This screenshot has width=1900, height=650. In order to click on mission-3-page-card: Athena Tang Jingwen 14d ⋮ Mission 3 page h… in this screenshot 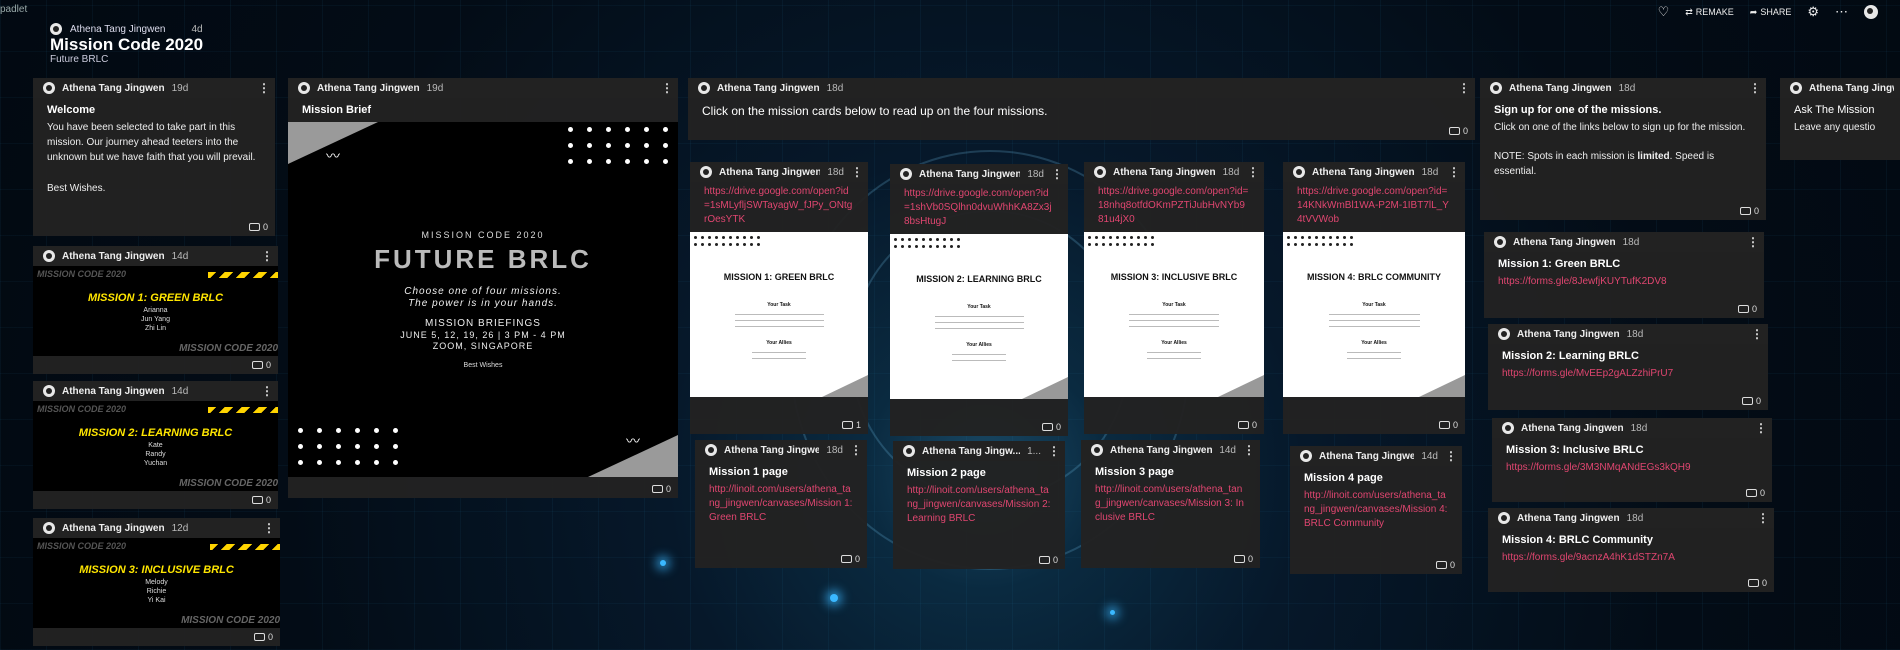, I will do `click(1170, 504)`.